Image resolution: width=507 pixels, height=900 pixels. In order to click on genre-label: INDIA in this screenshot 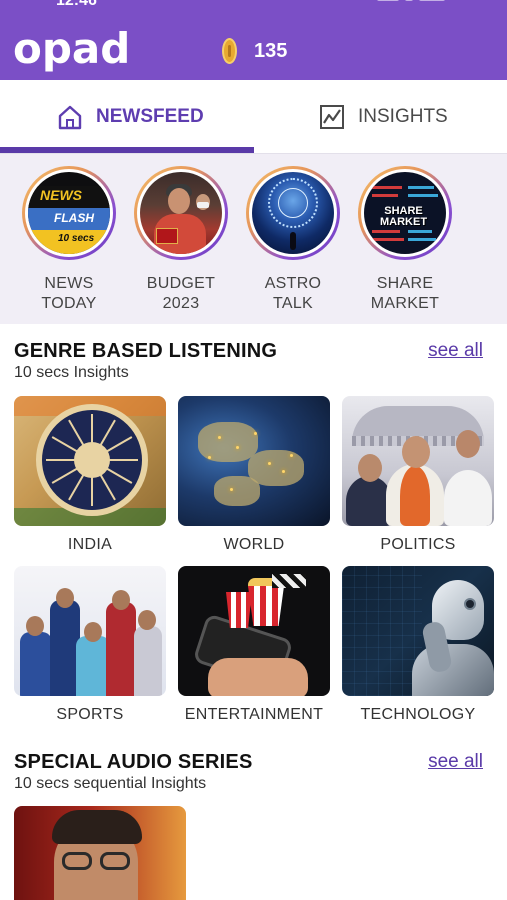, I will do `click(90, 544)`.